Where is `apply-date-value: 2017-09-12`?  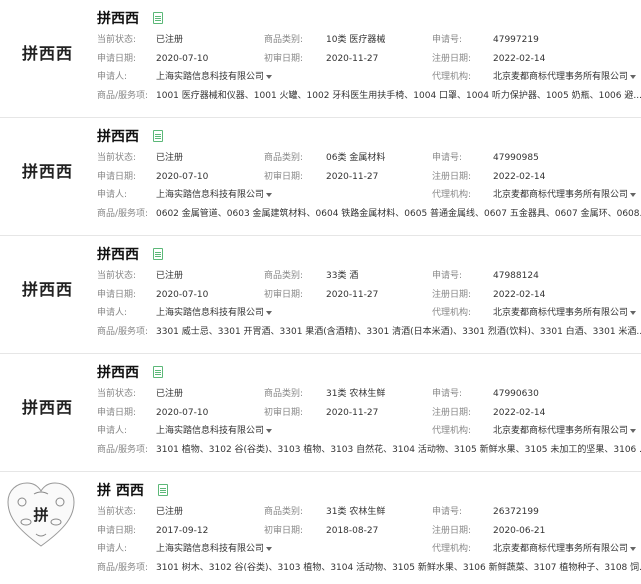
apply-date-value: 2017-09-12 is located at coordinates (182, 531).